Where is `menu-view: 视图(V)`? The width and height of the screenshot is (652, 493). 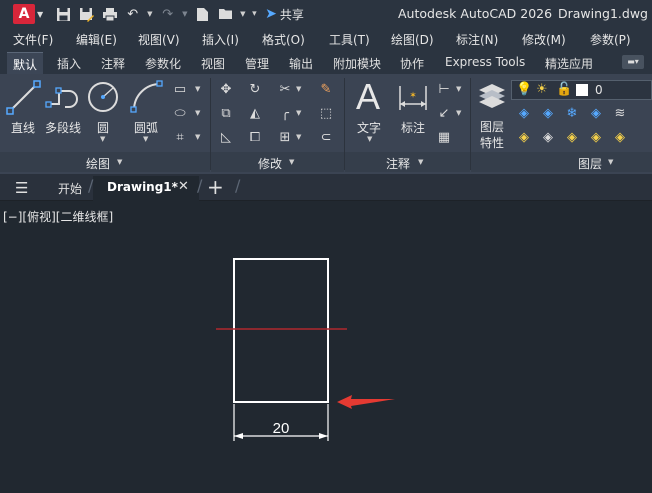
menu-view: 视图(V) is located at coordinates (159, 39).